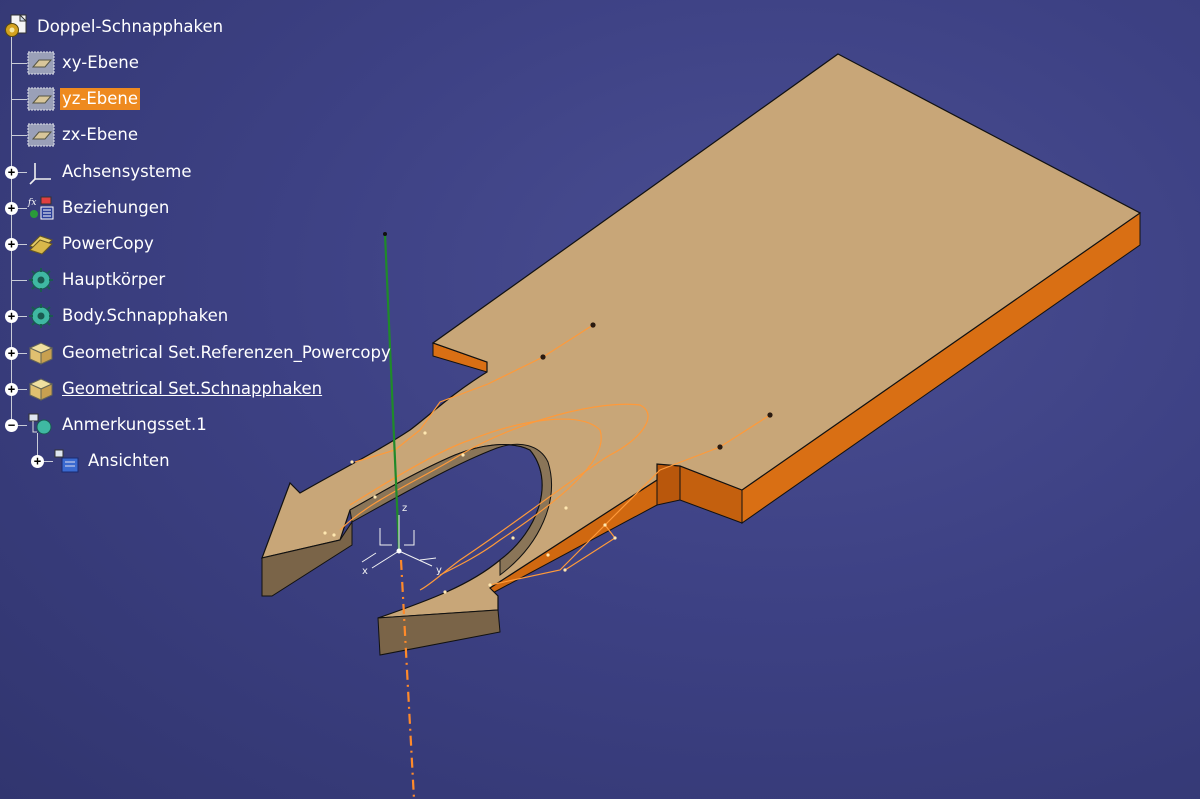 This screenshot has width=1200, height=799. What do you see at coordinates (16, 25) in the screenshot?
I see `part-document-icon` at bounding box center [16, 25].